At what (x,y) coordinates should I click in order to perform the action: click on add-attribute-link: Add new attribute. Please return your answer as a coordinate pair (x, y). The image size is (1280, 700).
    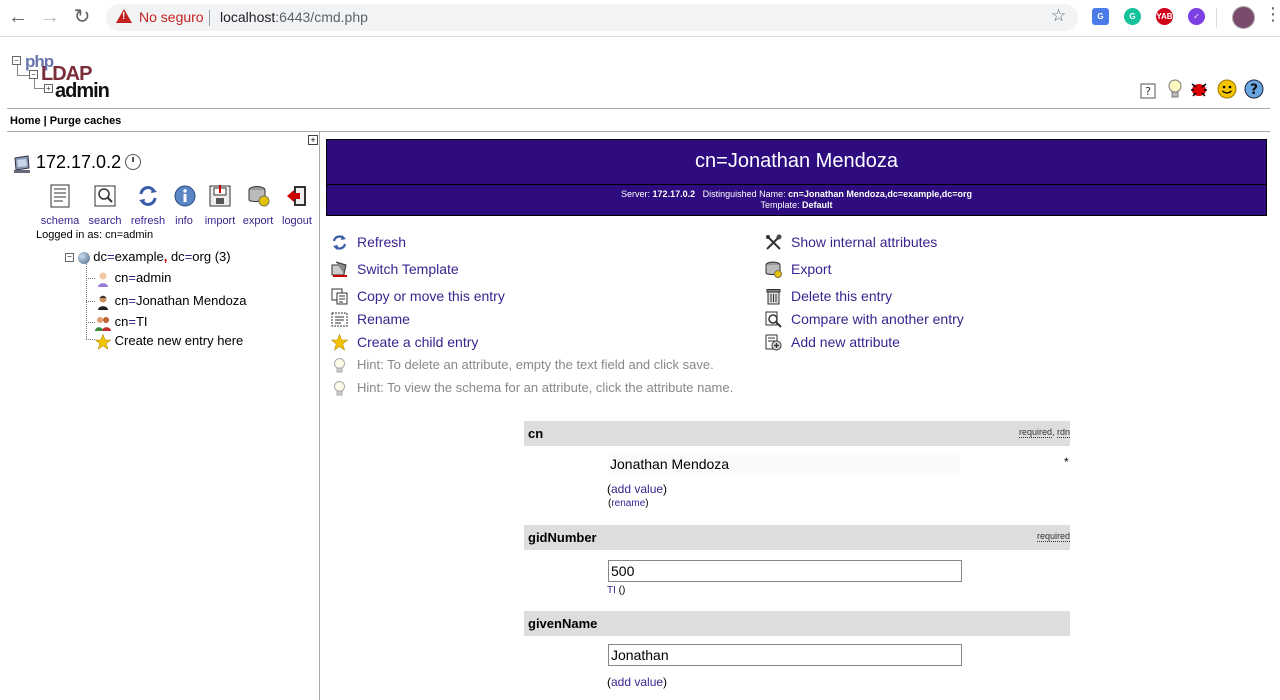
    Looking at the image, I should click on (845, 342).